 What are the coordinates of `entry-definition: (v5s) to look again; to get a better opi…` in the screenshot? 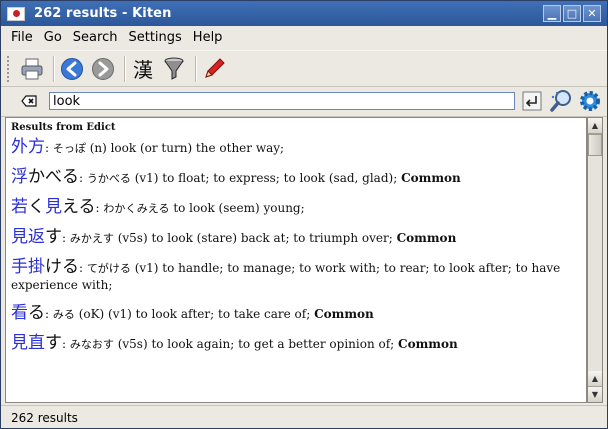 It's located at (256, 344).